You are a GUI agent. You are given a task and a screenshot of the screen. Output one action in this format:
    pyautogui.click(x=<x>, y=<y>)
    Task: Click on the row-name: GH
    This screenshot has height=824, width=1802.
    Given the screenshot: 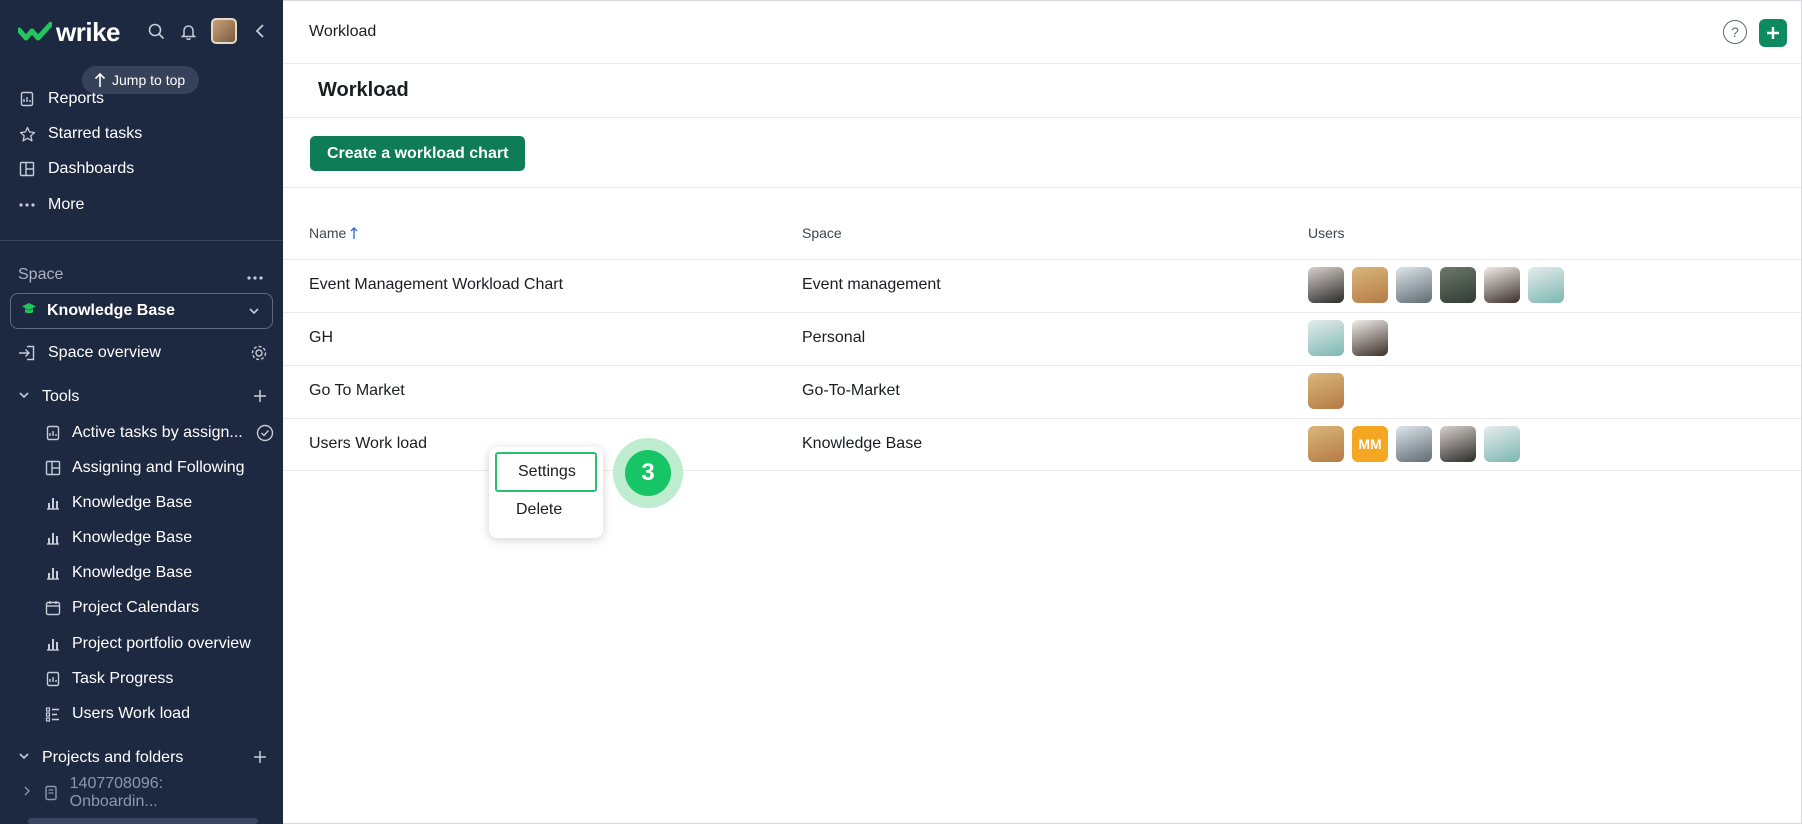 What is the action you would take?
    pyautogui.click(x=321, y=338)
    